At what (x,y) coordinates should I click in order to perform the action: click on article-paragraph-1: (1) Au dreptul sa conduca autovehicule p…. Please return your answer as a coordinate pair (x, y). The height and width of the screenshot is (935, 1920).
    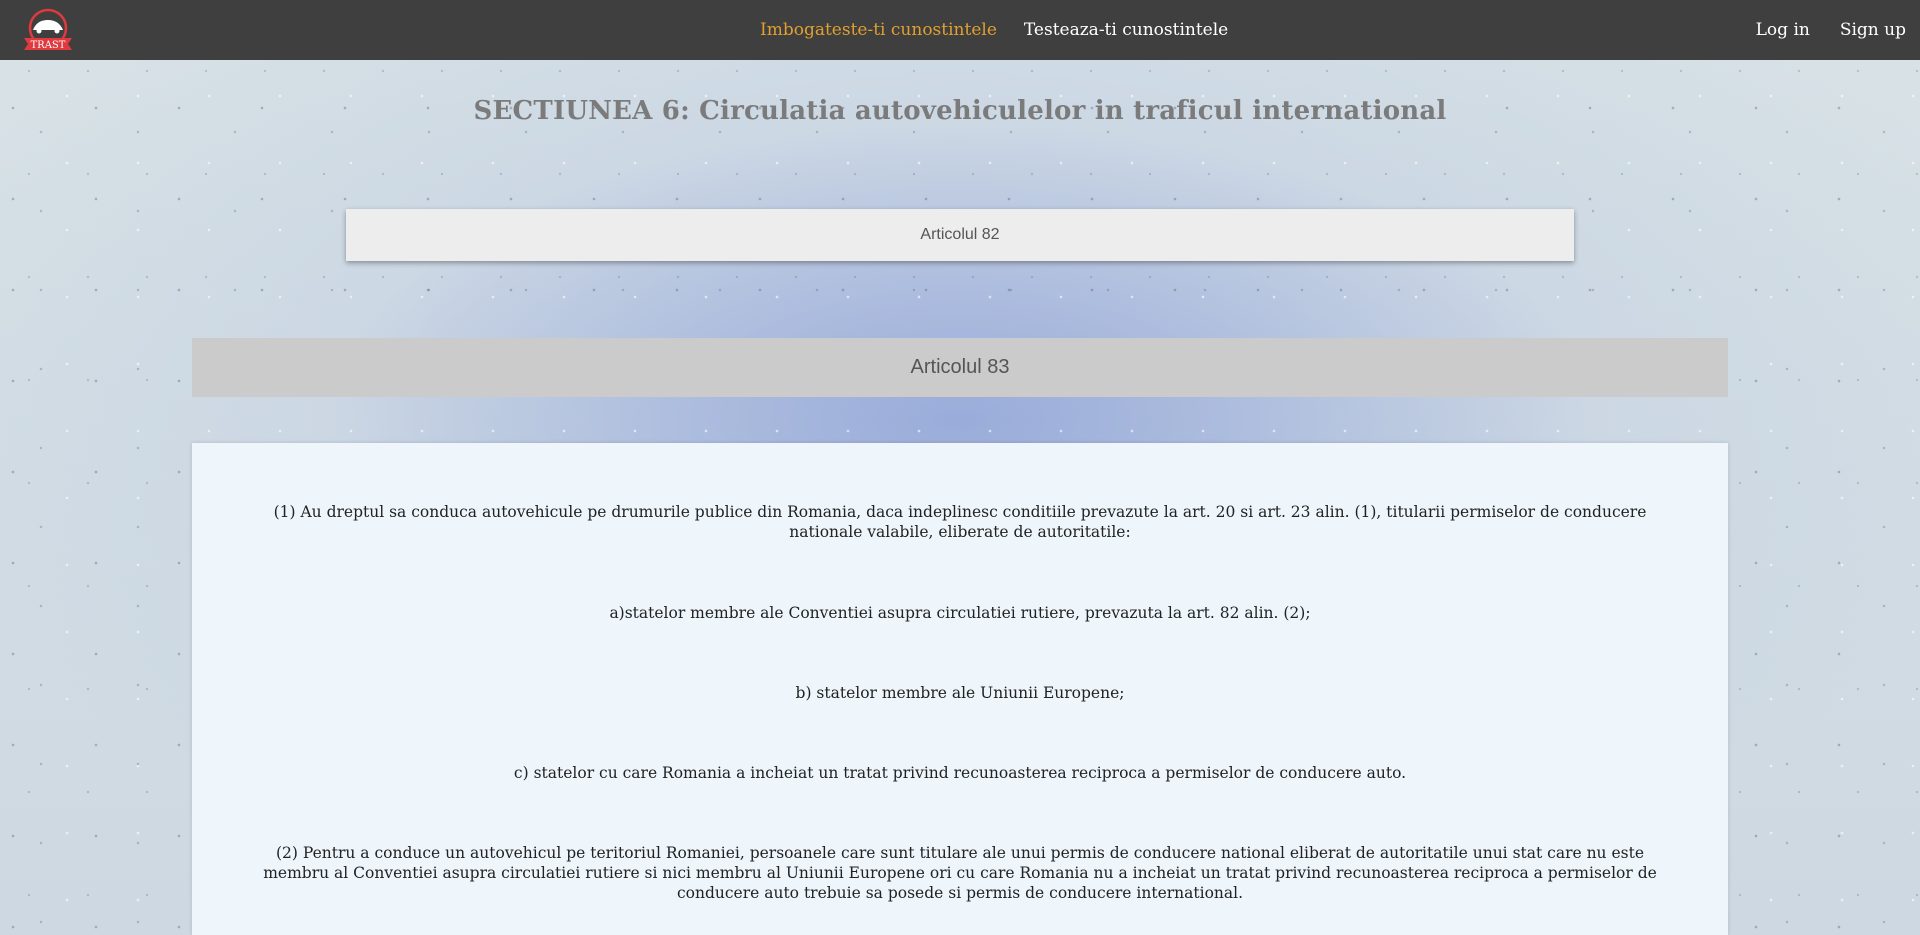
    Looking at the image, I should click on (960, 522).